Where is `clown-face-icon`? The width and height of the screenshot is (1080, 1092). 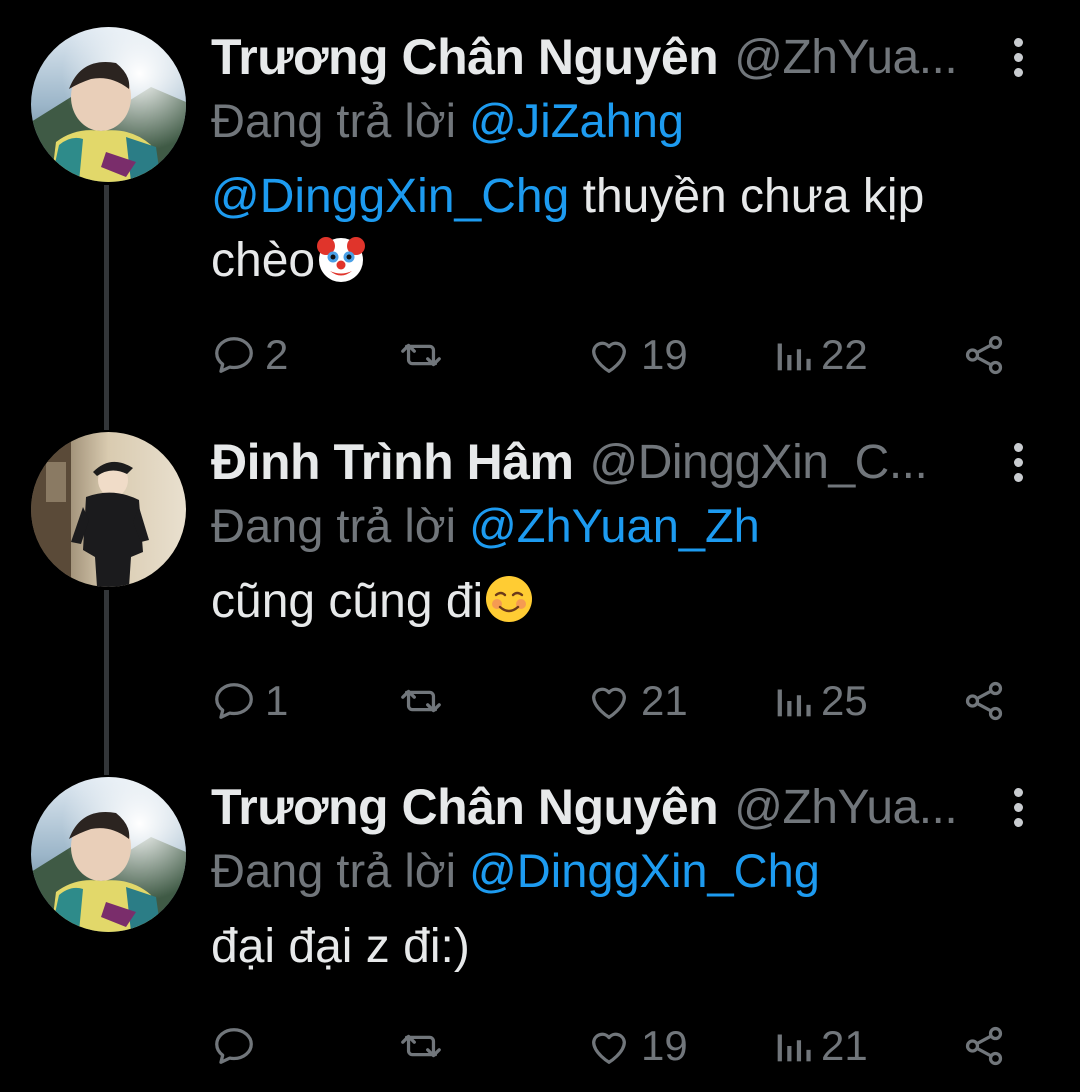
clown-face-icon is located at coordinates (341, 259).